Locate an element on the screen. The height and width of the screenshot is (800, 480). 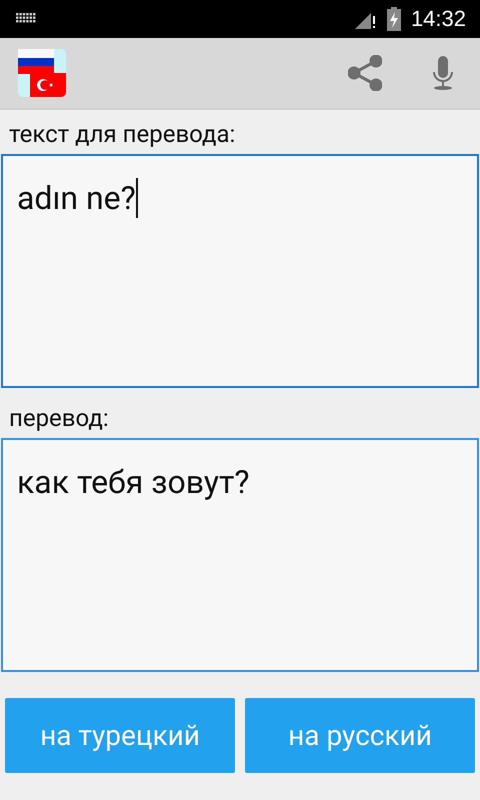
flags-logo-icon is located at coordinates (42, 73).